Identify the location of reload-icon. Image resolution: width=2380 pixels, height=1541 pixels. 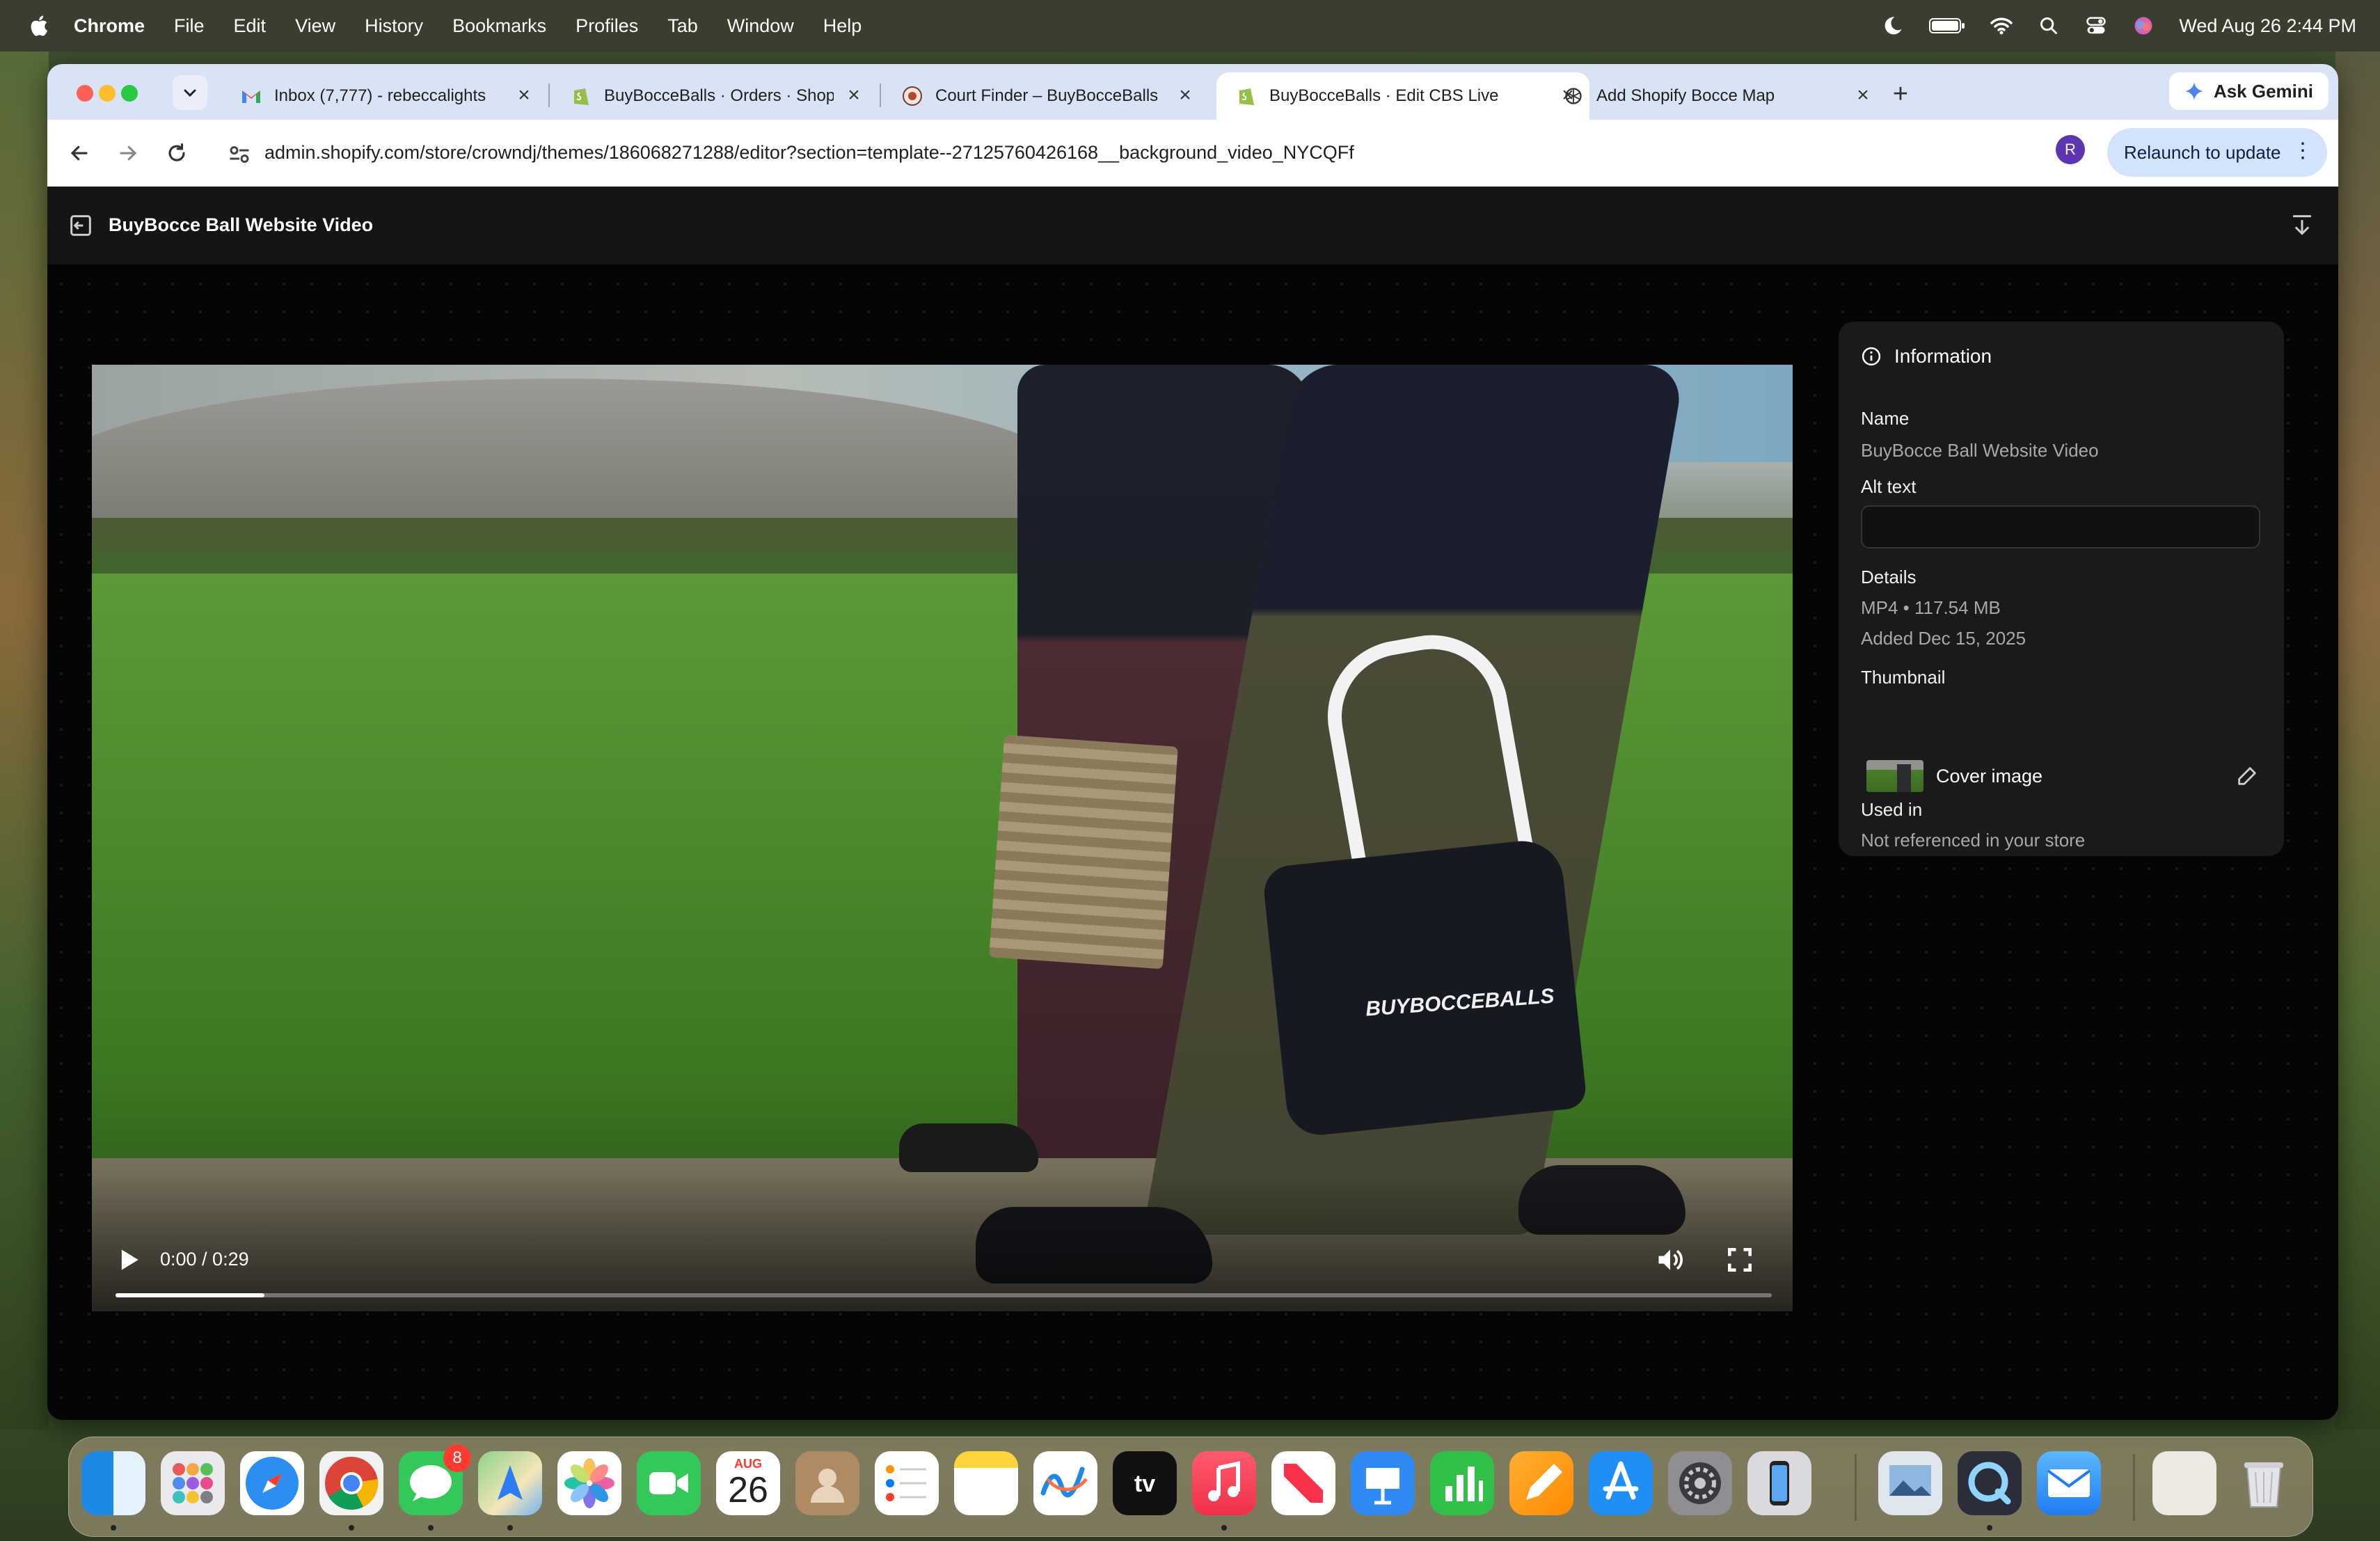
(176, 152).